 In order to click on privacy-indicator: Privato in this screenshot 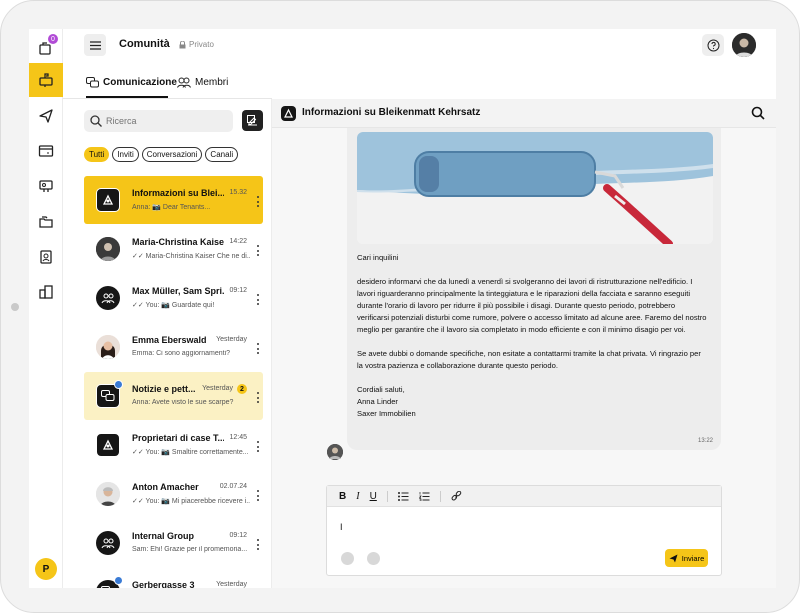, I will do `click(196, 44)`.